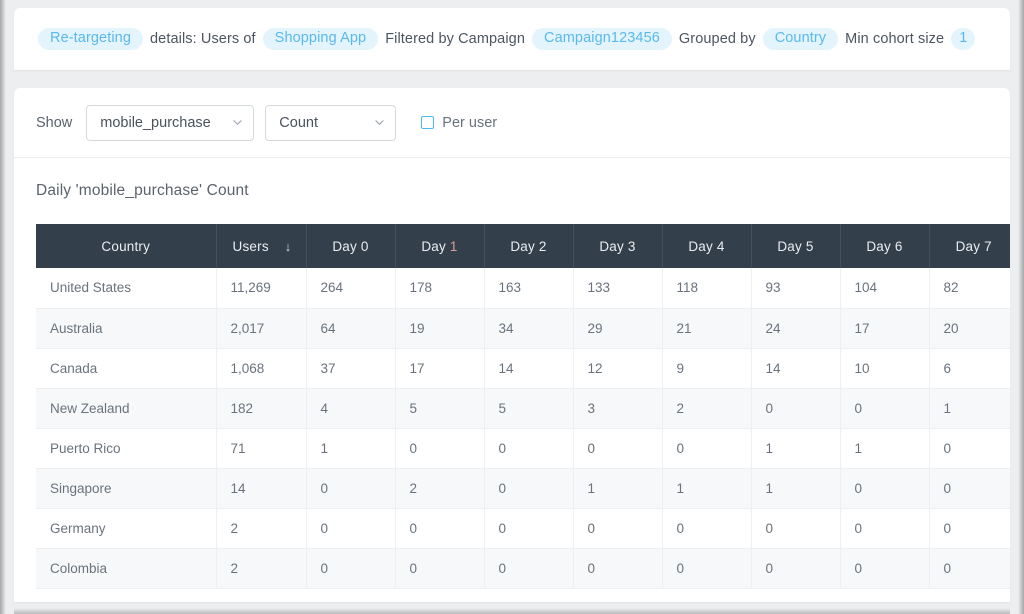 The height and width of the screenshot is (614, 1024). What do you see at coordinates (707, 328) in the screenshot?
I see `cell-day-4: 21` at bounding box center [707, 328].